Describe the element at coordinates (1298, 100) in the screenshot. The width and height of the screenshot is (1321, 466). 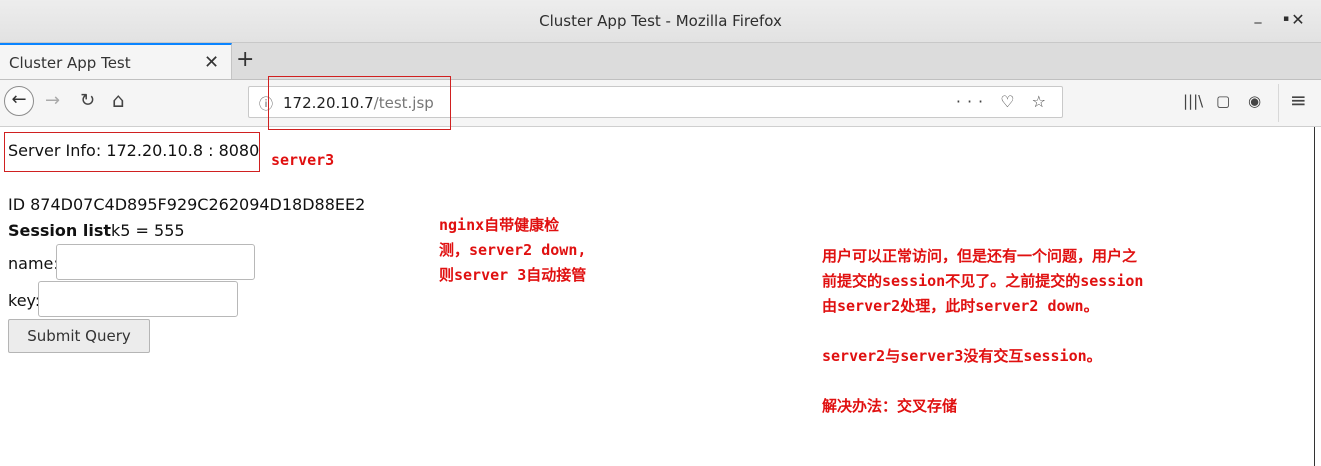
I see `menu-icon: ≡` at that location.